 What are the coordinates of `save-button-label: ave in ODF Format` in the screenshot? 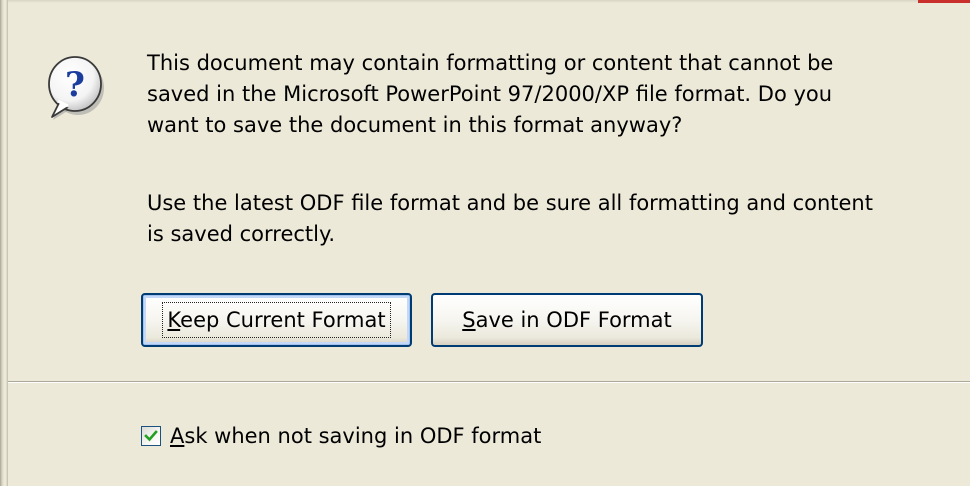 It's located at (573, 320).